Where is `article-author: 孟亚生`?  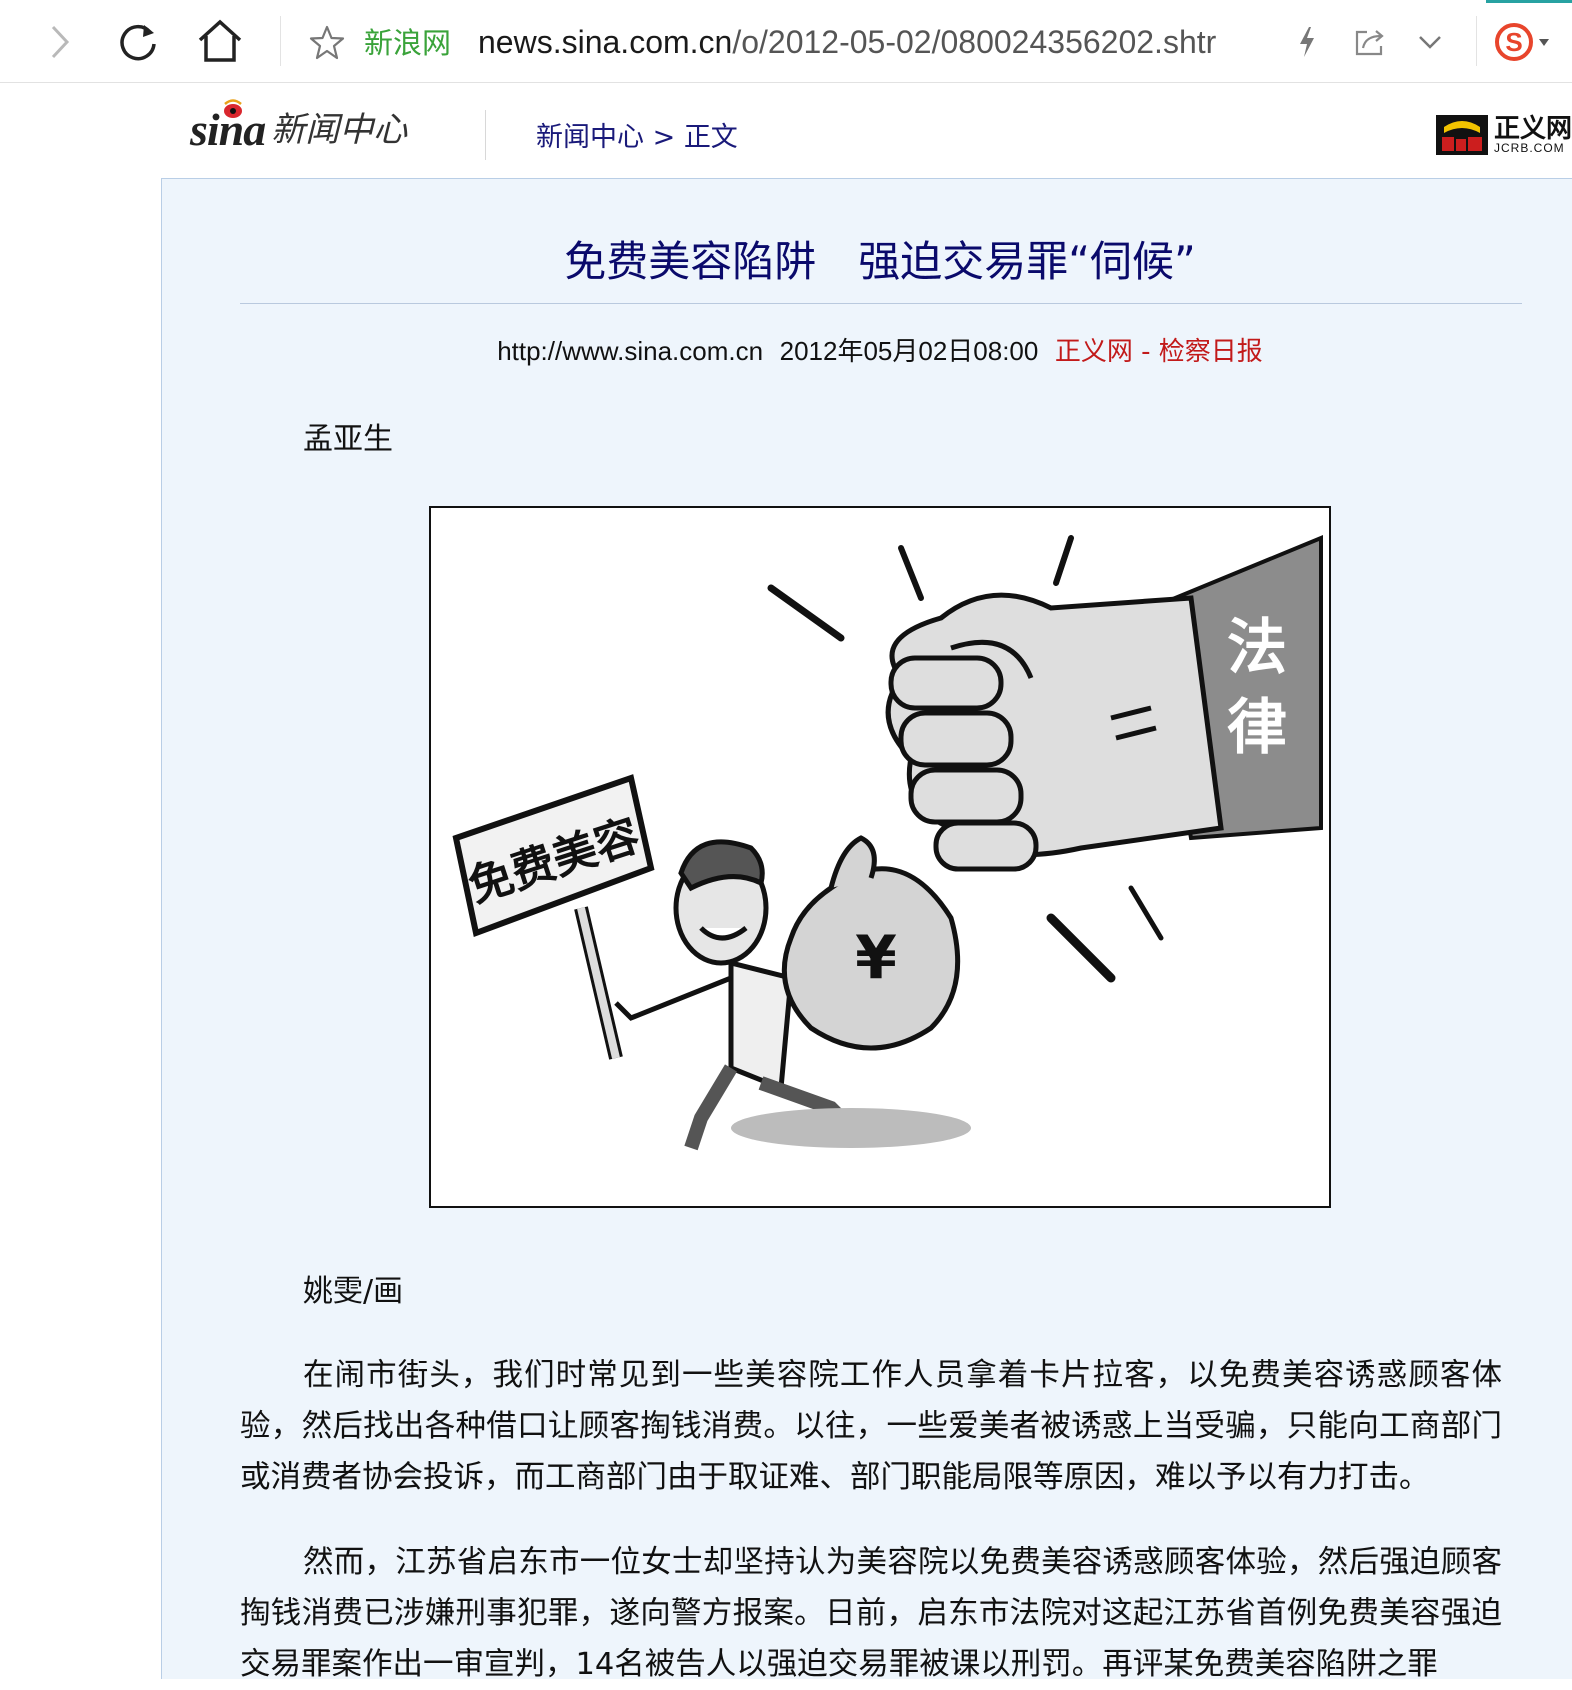 article-author: 孟亚生 is located at coordinates (348, 439).